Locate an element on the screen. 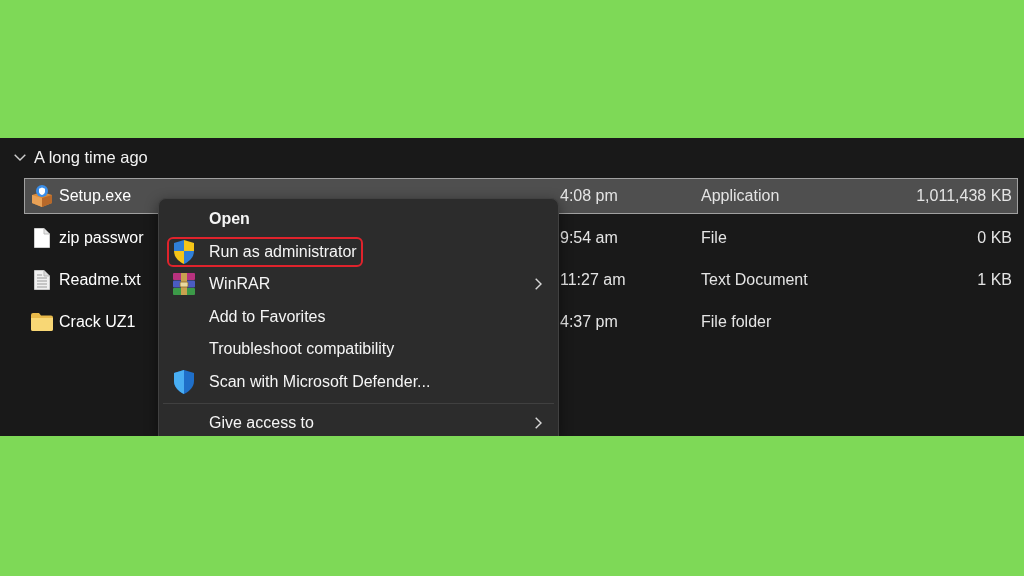 Image resolution: width=1024 pixels, height=576 pixels. type-cell: File folder is located at coordinates (736, 321).